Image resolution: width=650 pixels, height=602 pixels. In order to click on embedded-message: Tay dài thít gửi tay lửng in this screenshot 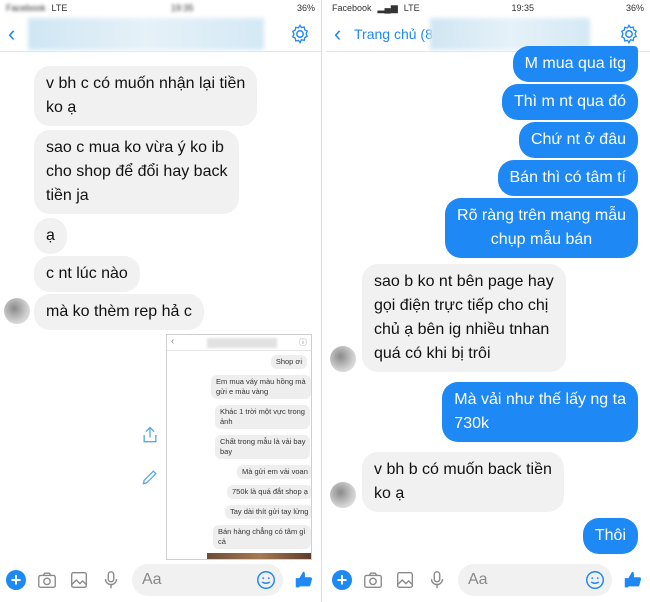, I will do `click(268, 512)`.